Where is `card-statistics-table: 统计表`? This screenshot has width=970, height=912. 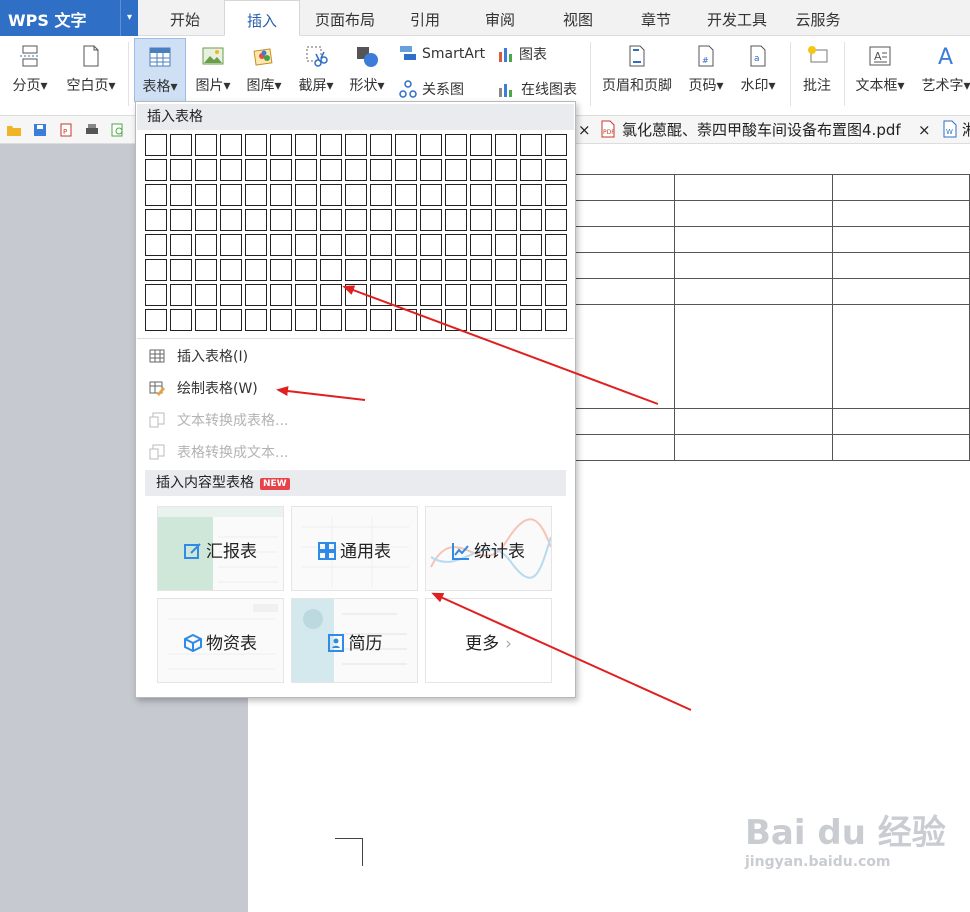
card-statistics-table: 统计表 is located at coordinates (488, 548).